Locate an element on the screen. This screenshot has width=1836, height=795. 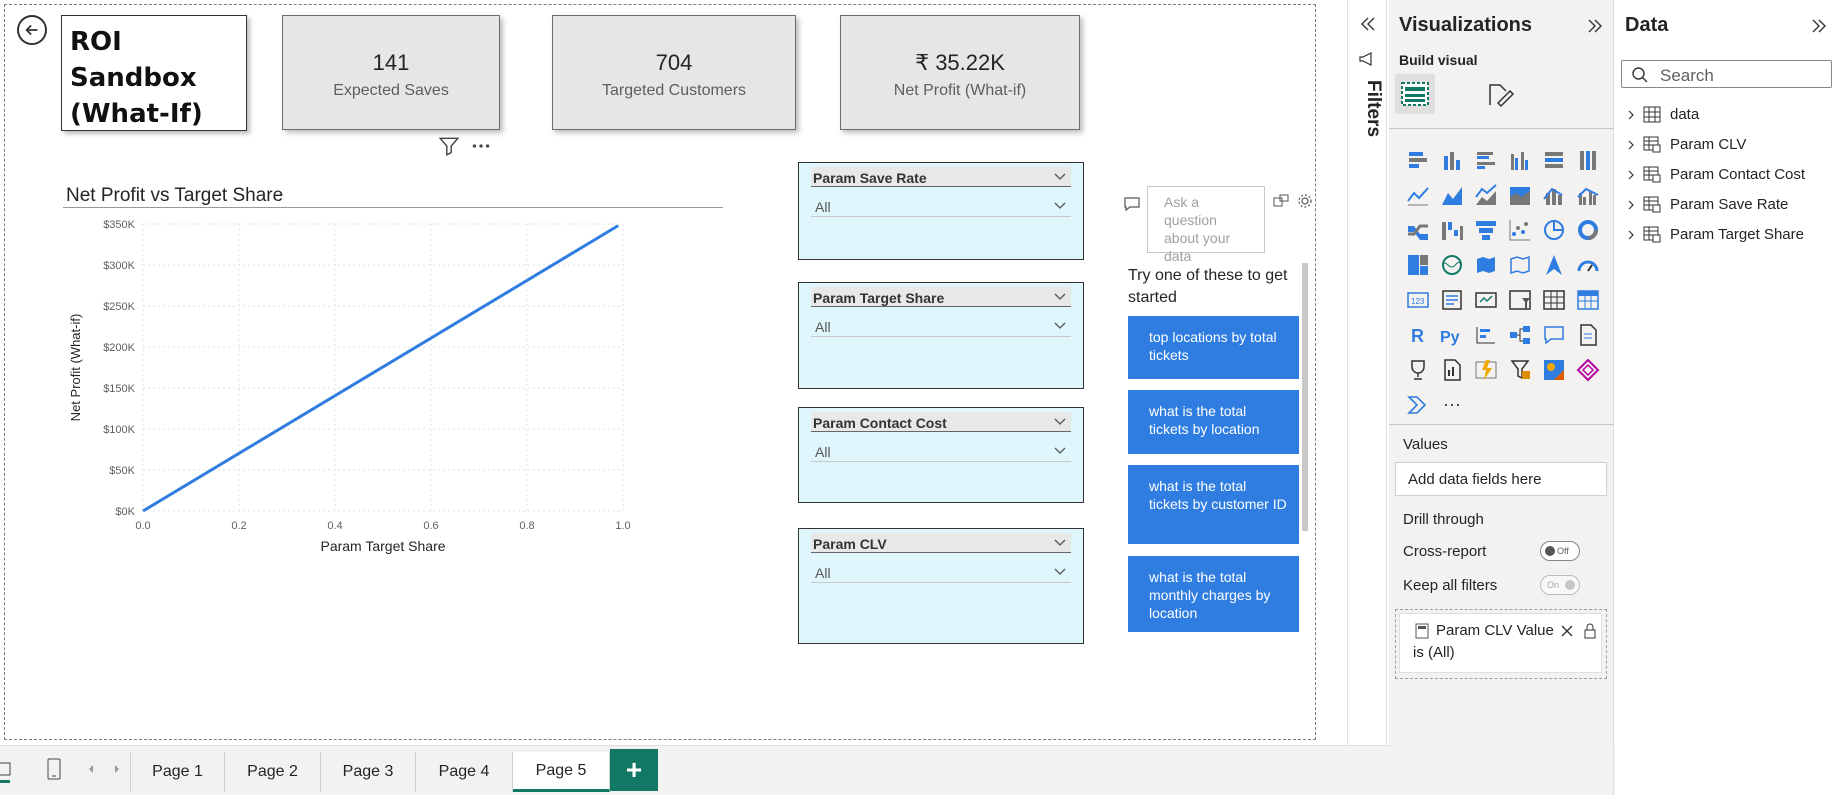
filters-label: Filters is located at coordinates (1373, 108).